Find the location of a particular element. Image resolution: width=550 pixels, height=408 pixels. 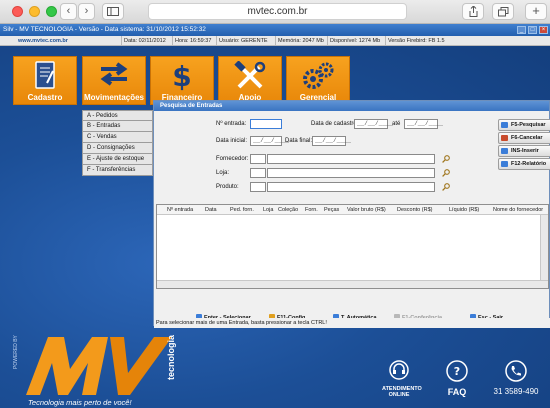

data-final-input: __/__/____ is located at coordinates (331, 141).